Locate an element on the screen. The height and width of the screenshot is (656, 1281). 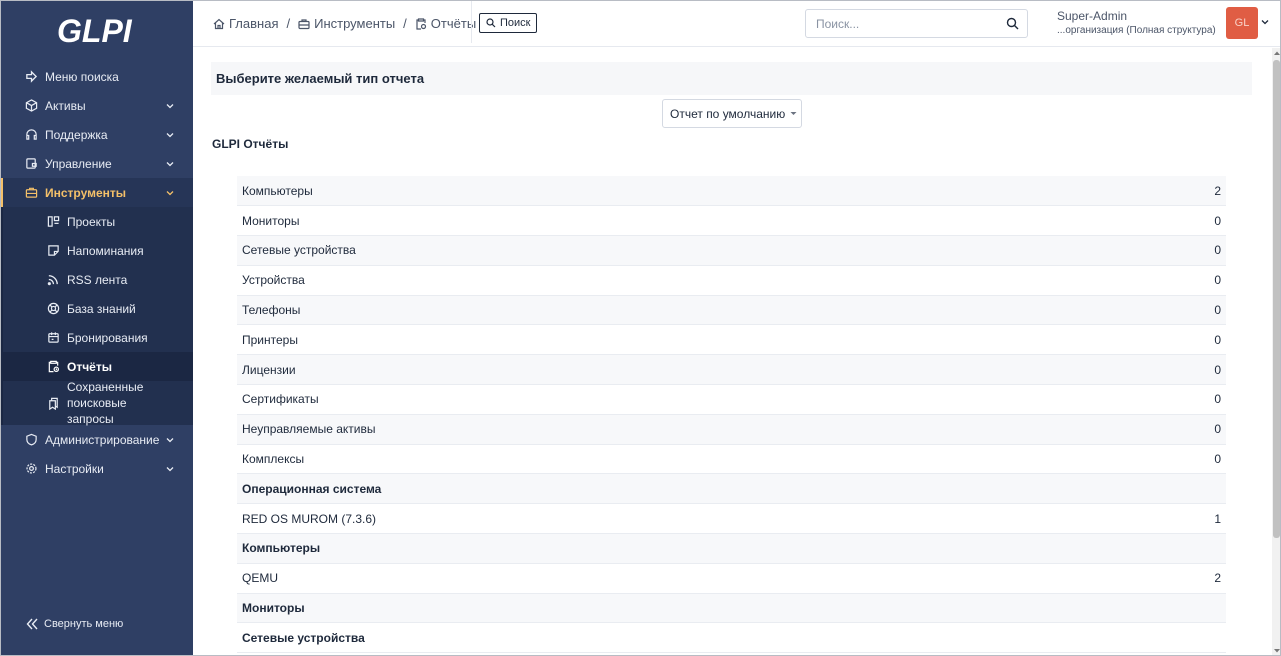
table-row: Телефоны 0 is located at coordinates (731, 310).